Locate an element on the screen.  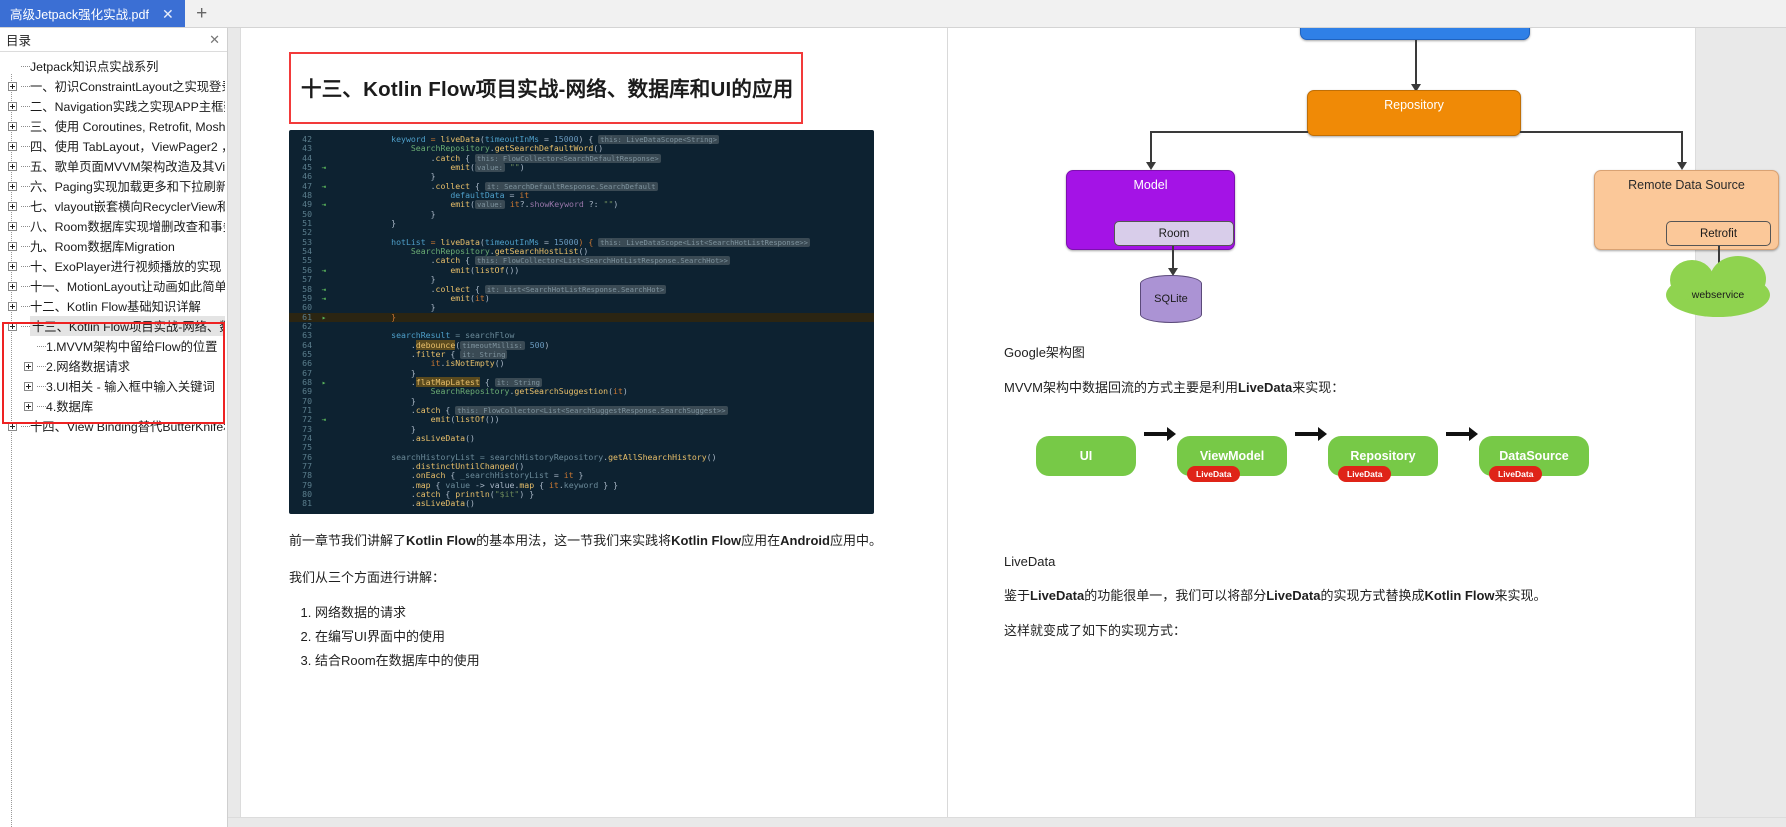
outline-item-label: 十四、View Binding替代ButterKnife和Kotli is located at coordinates (127, 427).